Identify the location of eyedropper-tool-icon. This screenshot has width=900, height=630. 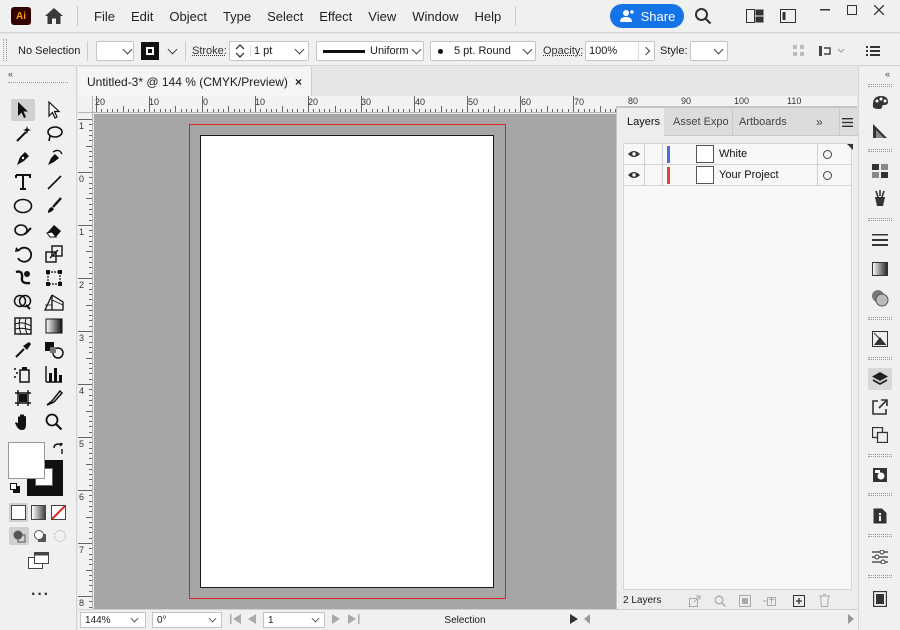
(23, 350).